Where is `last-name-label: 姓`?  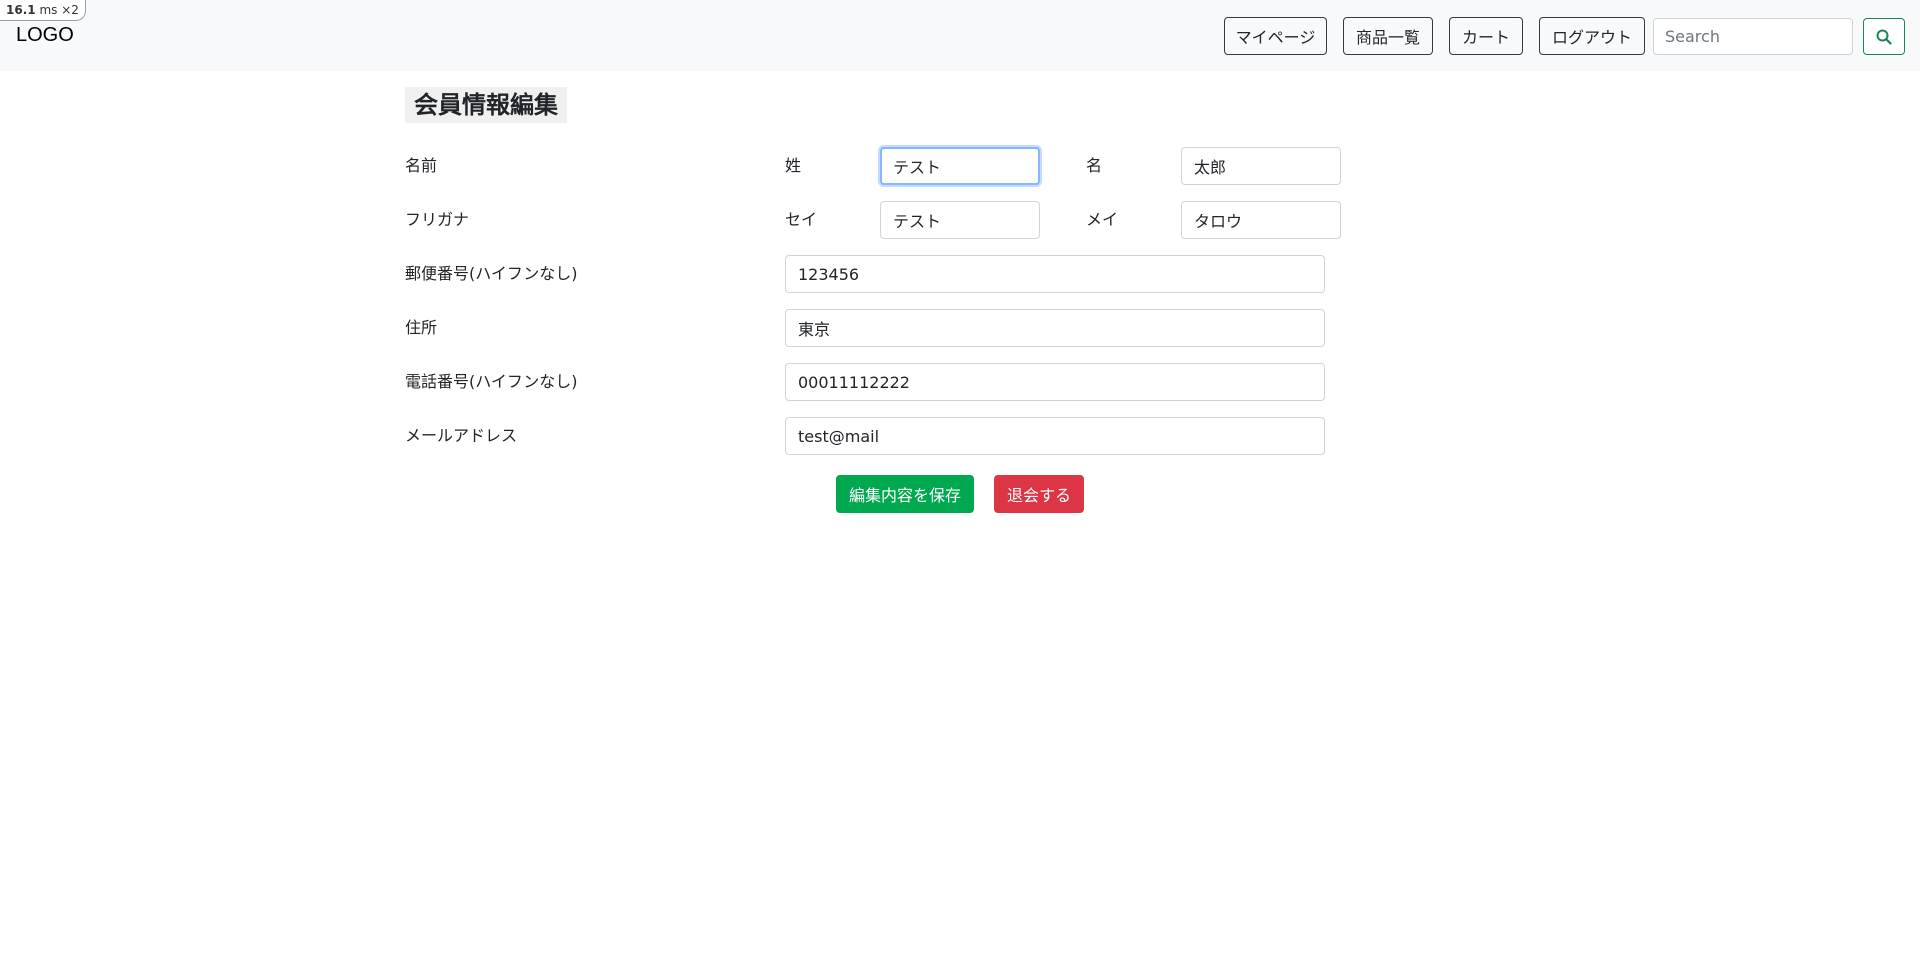
last-name-label: 姓 is located at coordinates (793, 165).